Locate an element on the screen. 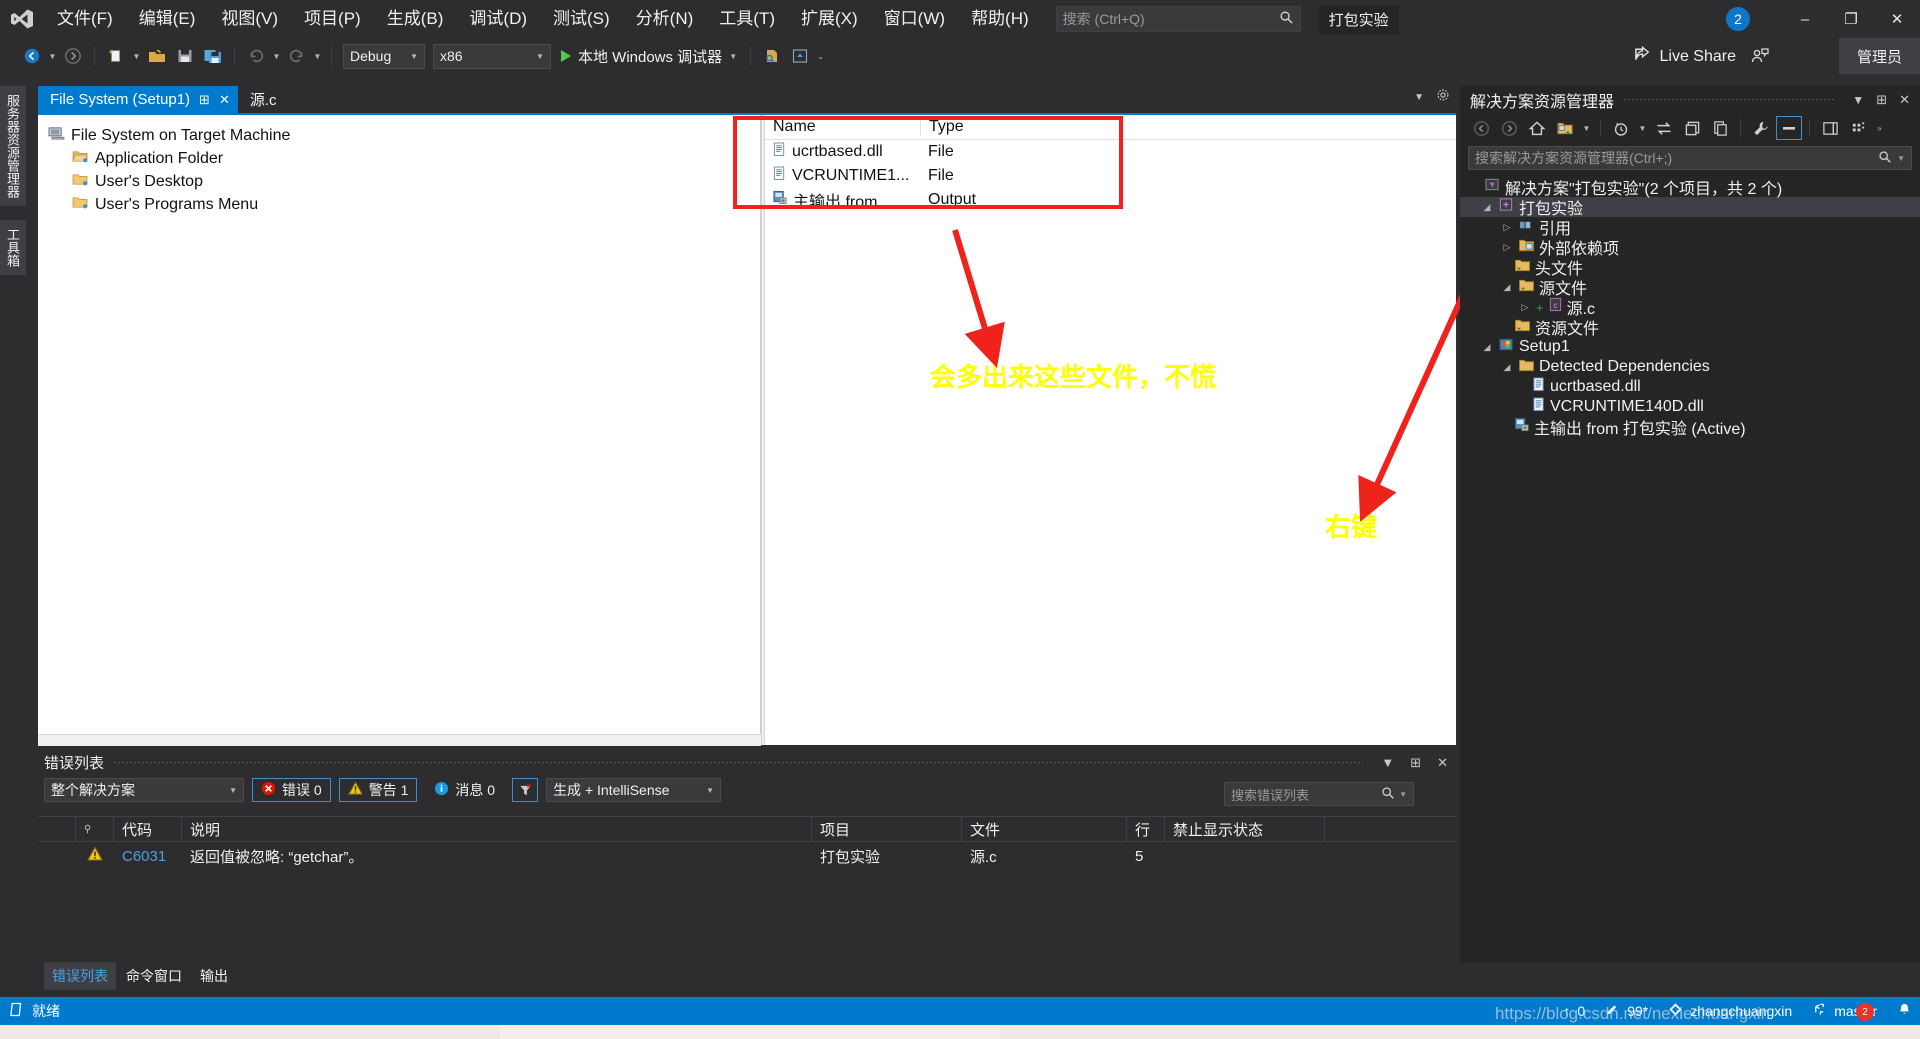  document-tab-source-c: 源.c is located at coordinates (261, 99).